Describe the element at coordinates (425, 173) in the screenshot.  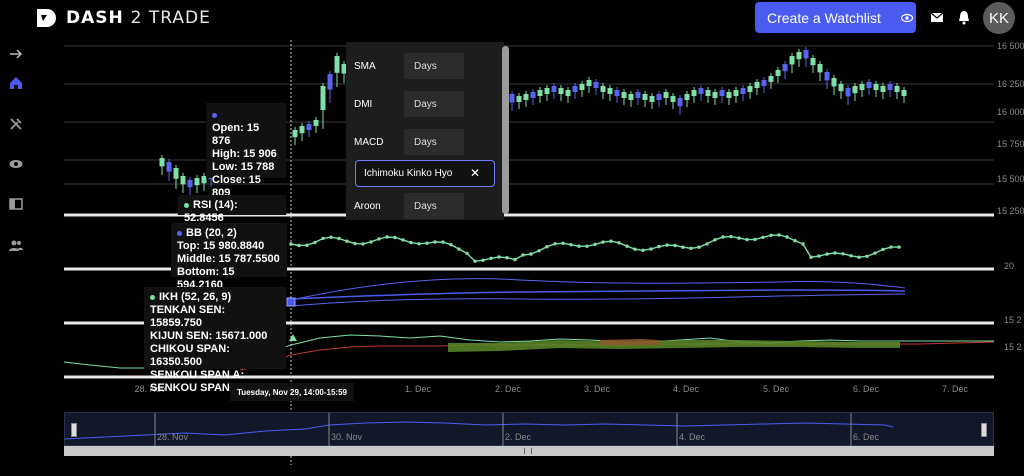
I see `indicator-selected-ichimoku: Ichimoku Kinko Hyo ✕` at that location.